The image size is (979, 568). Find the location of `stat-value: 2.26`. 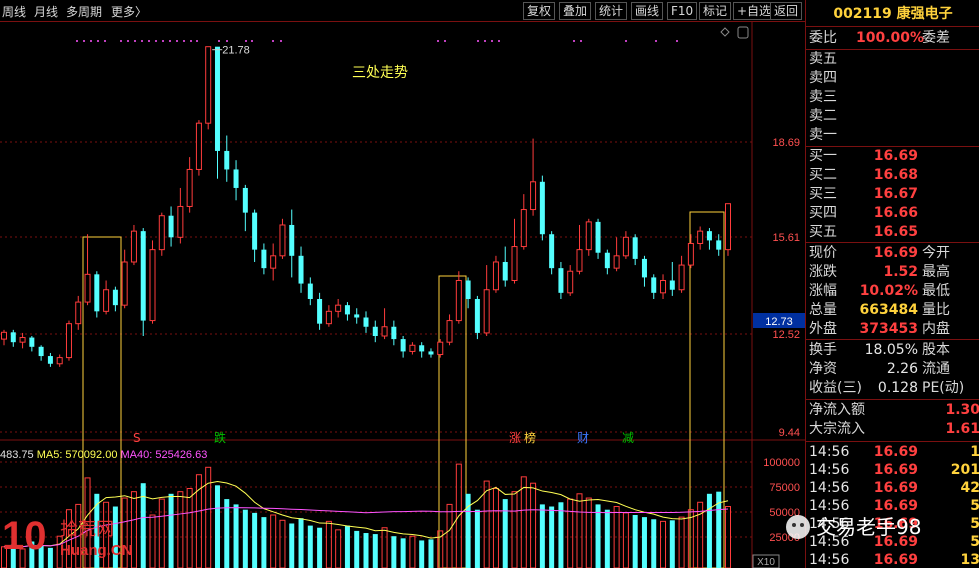

stat-value: 2.26 is located at coordinates (902, 369).